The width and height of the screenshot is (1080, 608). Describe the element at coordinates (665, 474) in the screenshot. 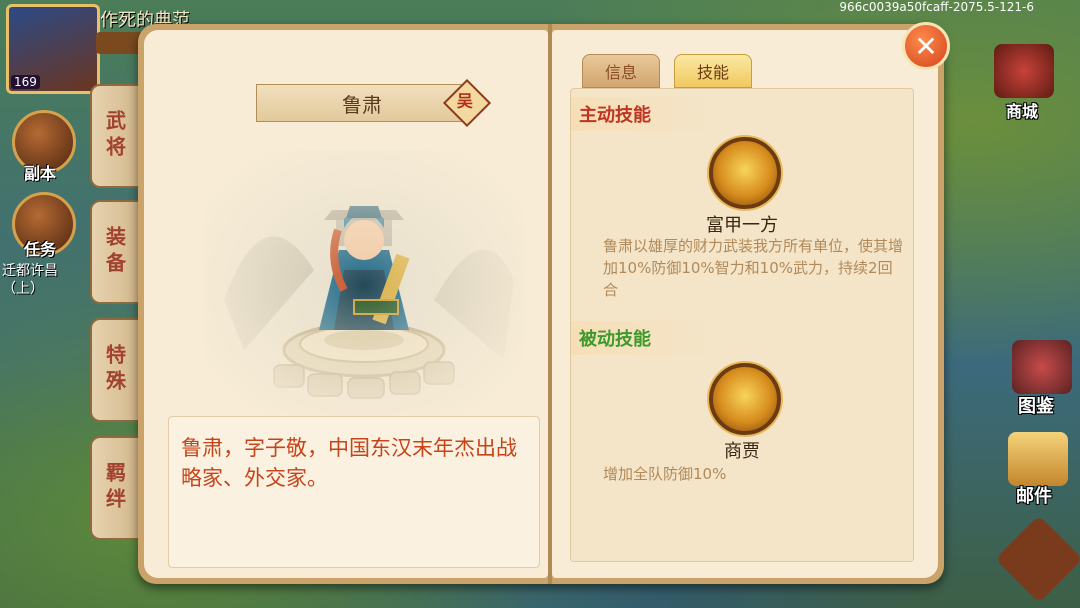

I see `passive-skill-description: 增加全队防御10%` at that location.